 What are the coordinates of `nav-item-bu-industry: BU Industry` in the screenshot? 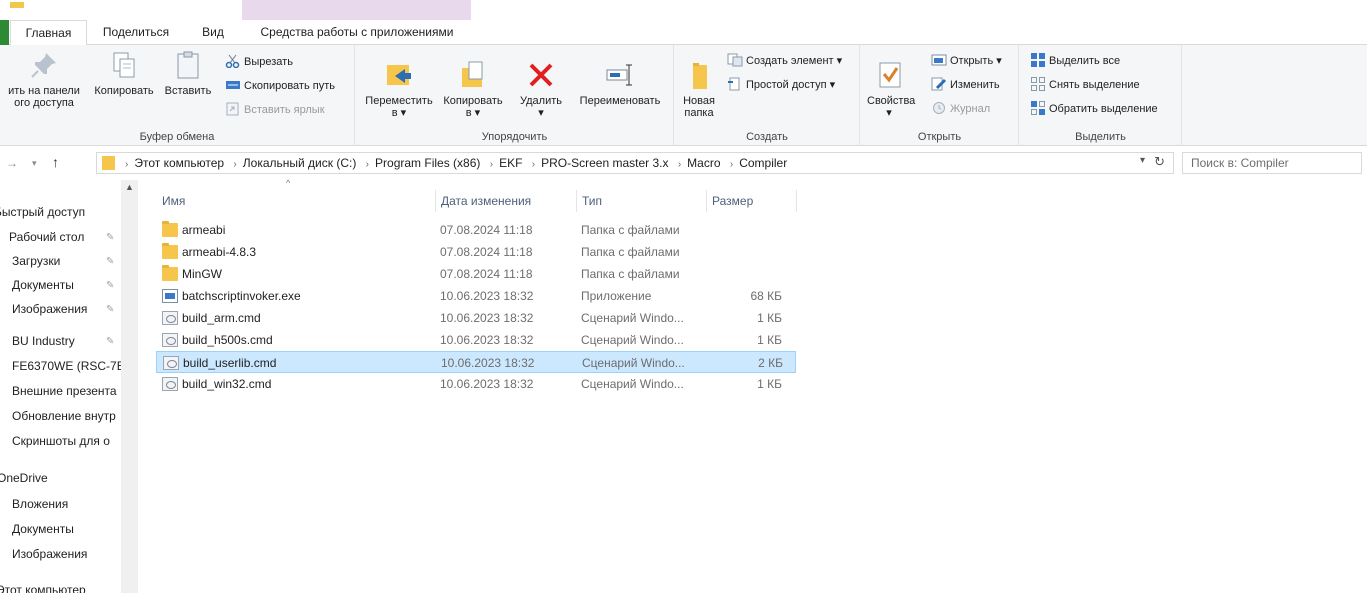 It's located at (43, 341).